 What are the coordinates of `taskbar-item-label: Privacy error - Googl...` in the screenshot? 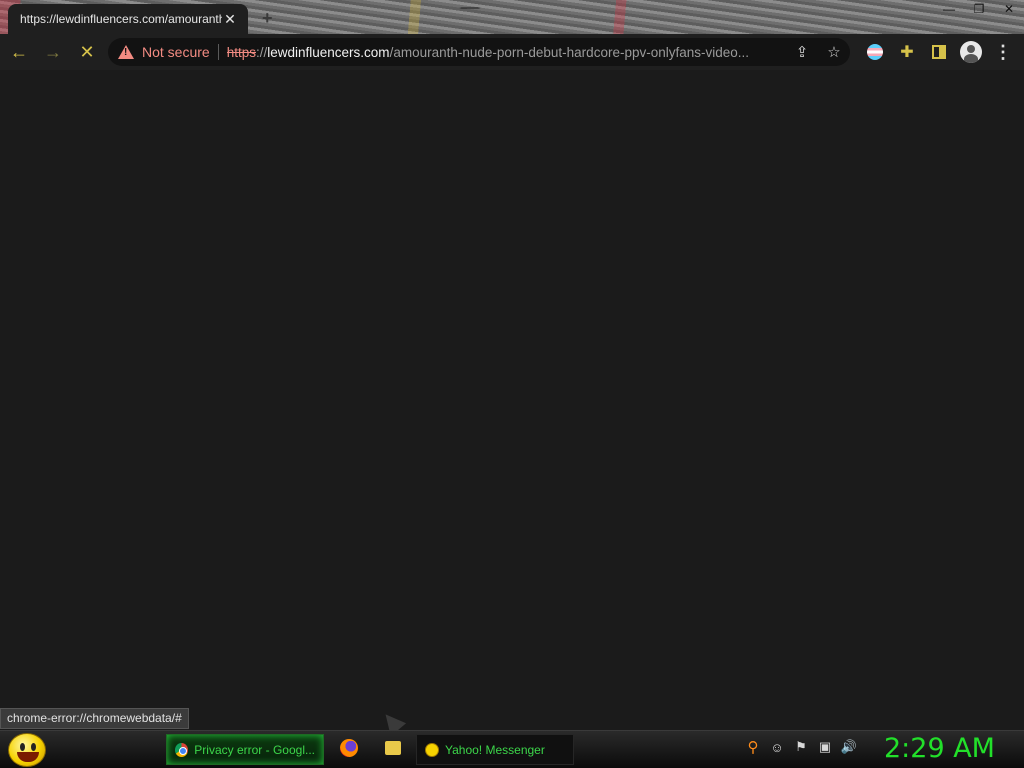 It's located at (254, 749).